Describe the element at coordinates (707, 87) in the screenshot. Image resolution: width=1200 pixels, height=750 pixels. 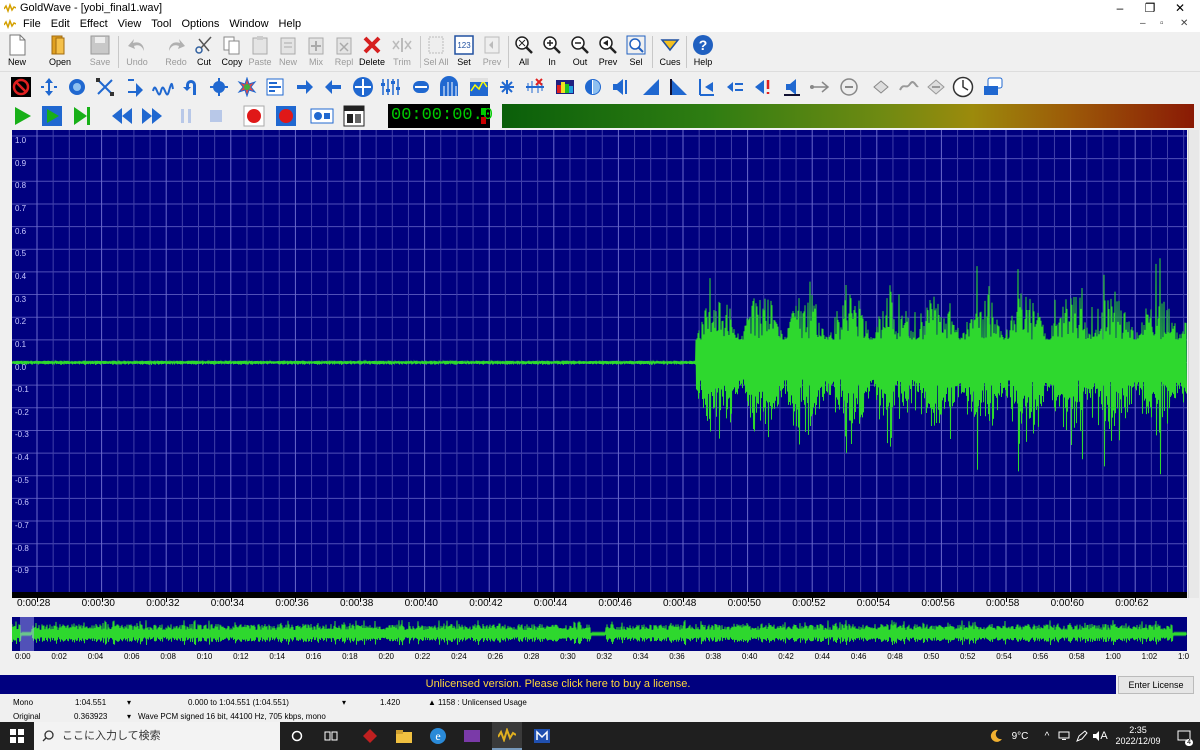
I see `fade-start-icon` at that location.